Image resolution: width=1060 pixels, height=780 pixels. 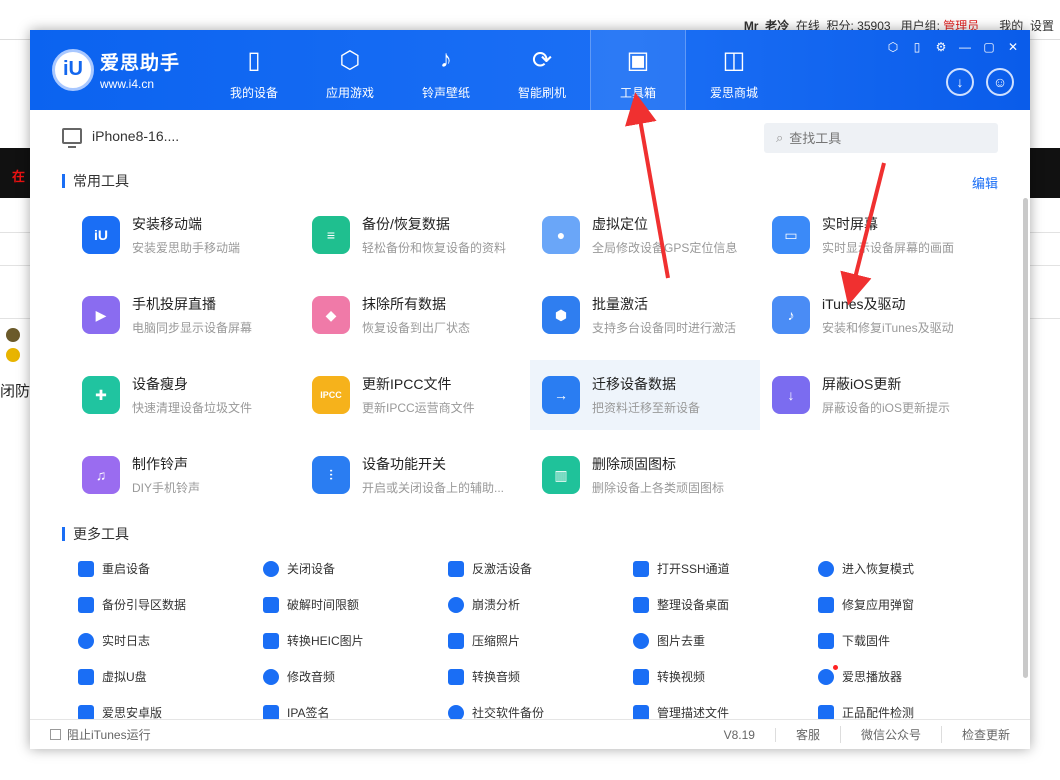 I want to click on tool-title: 屏蔽iOS更新, so click(x=862, y=384).